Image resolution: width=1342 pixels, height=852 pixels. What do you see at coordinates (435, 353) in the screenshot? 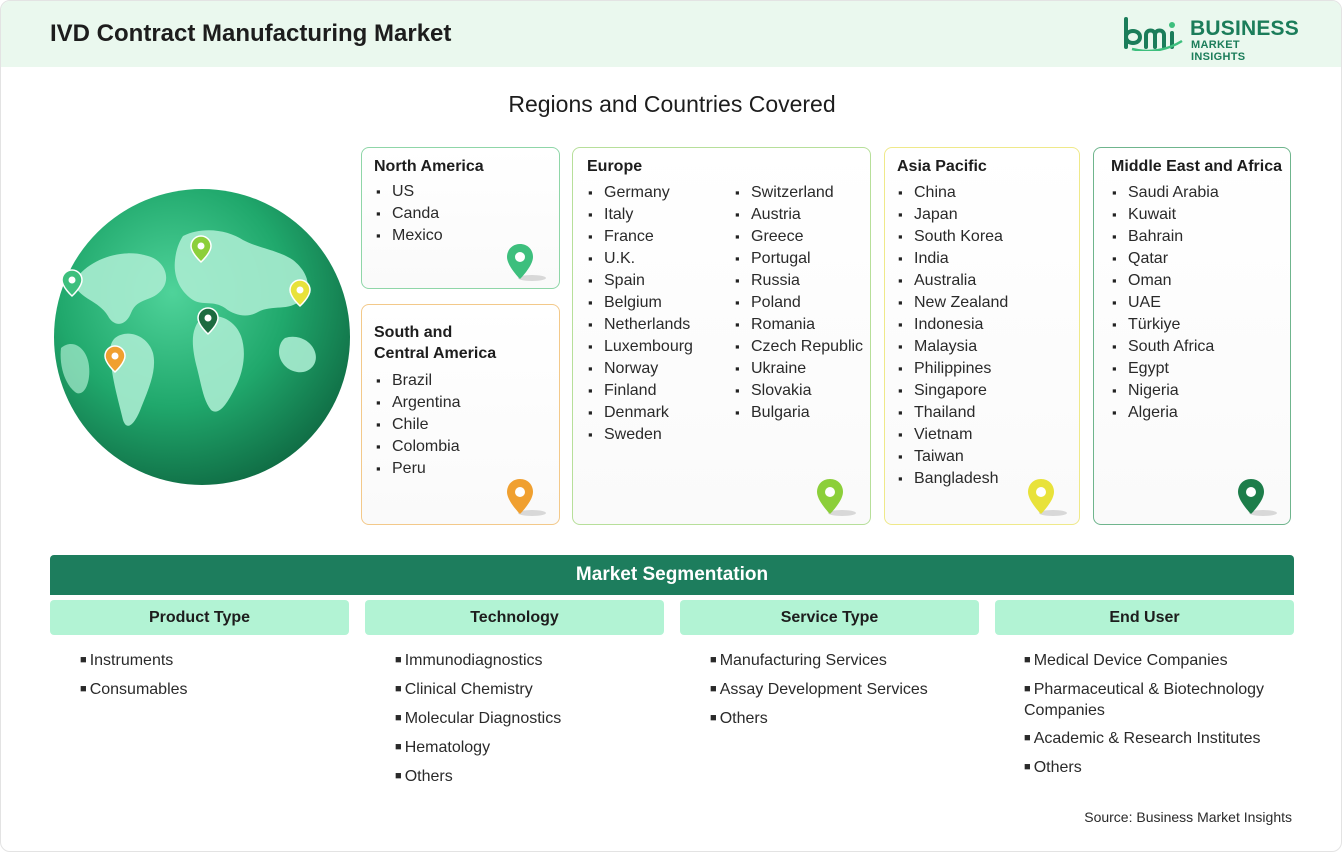
I see `region-title-line: Central America` at bounding box center [435, 353].